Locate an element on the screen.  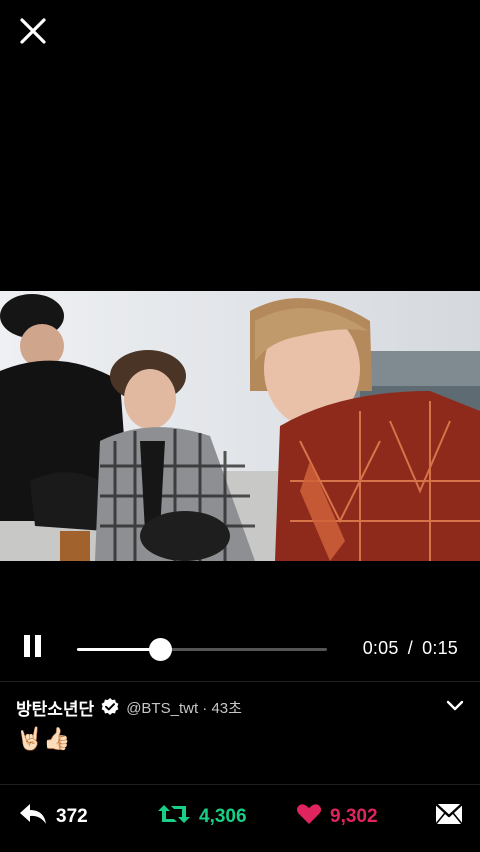
close-button is located at coordinates (33, 33).